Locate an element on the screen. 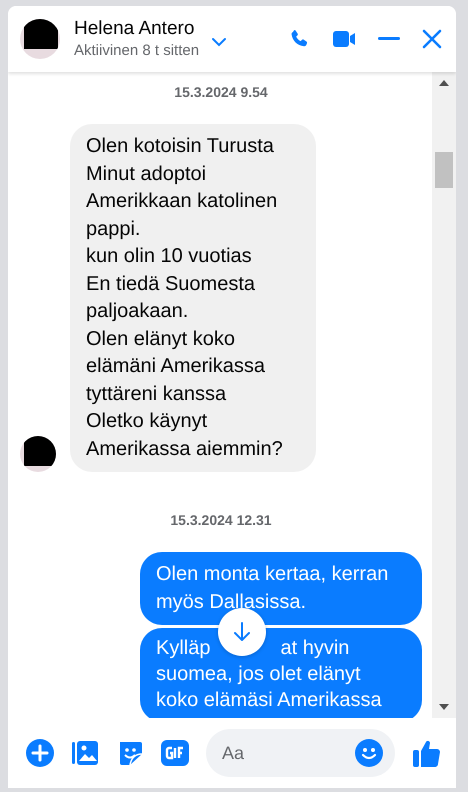 Image resolution: width=468 pixels, height=792 pixels. message-text: Kylläp is located at coordinates (183, 648).